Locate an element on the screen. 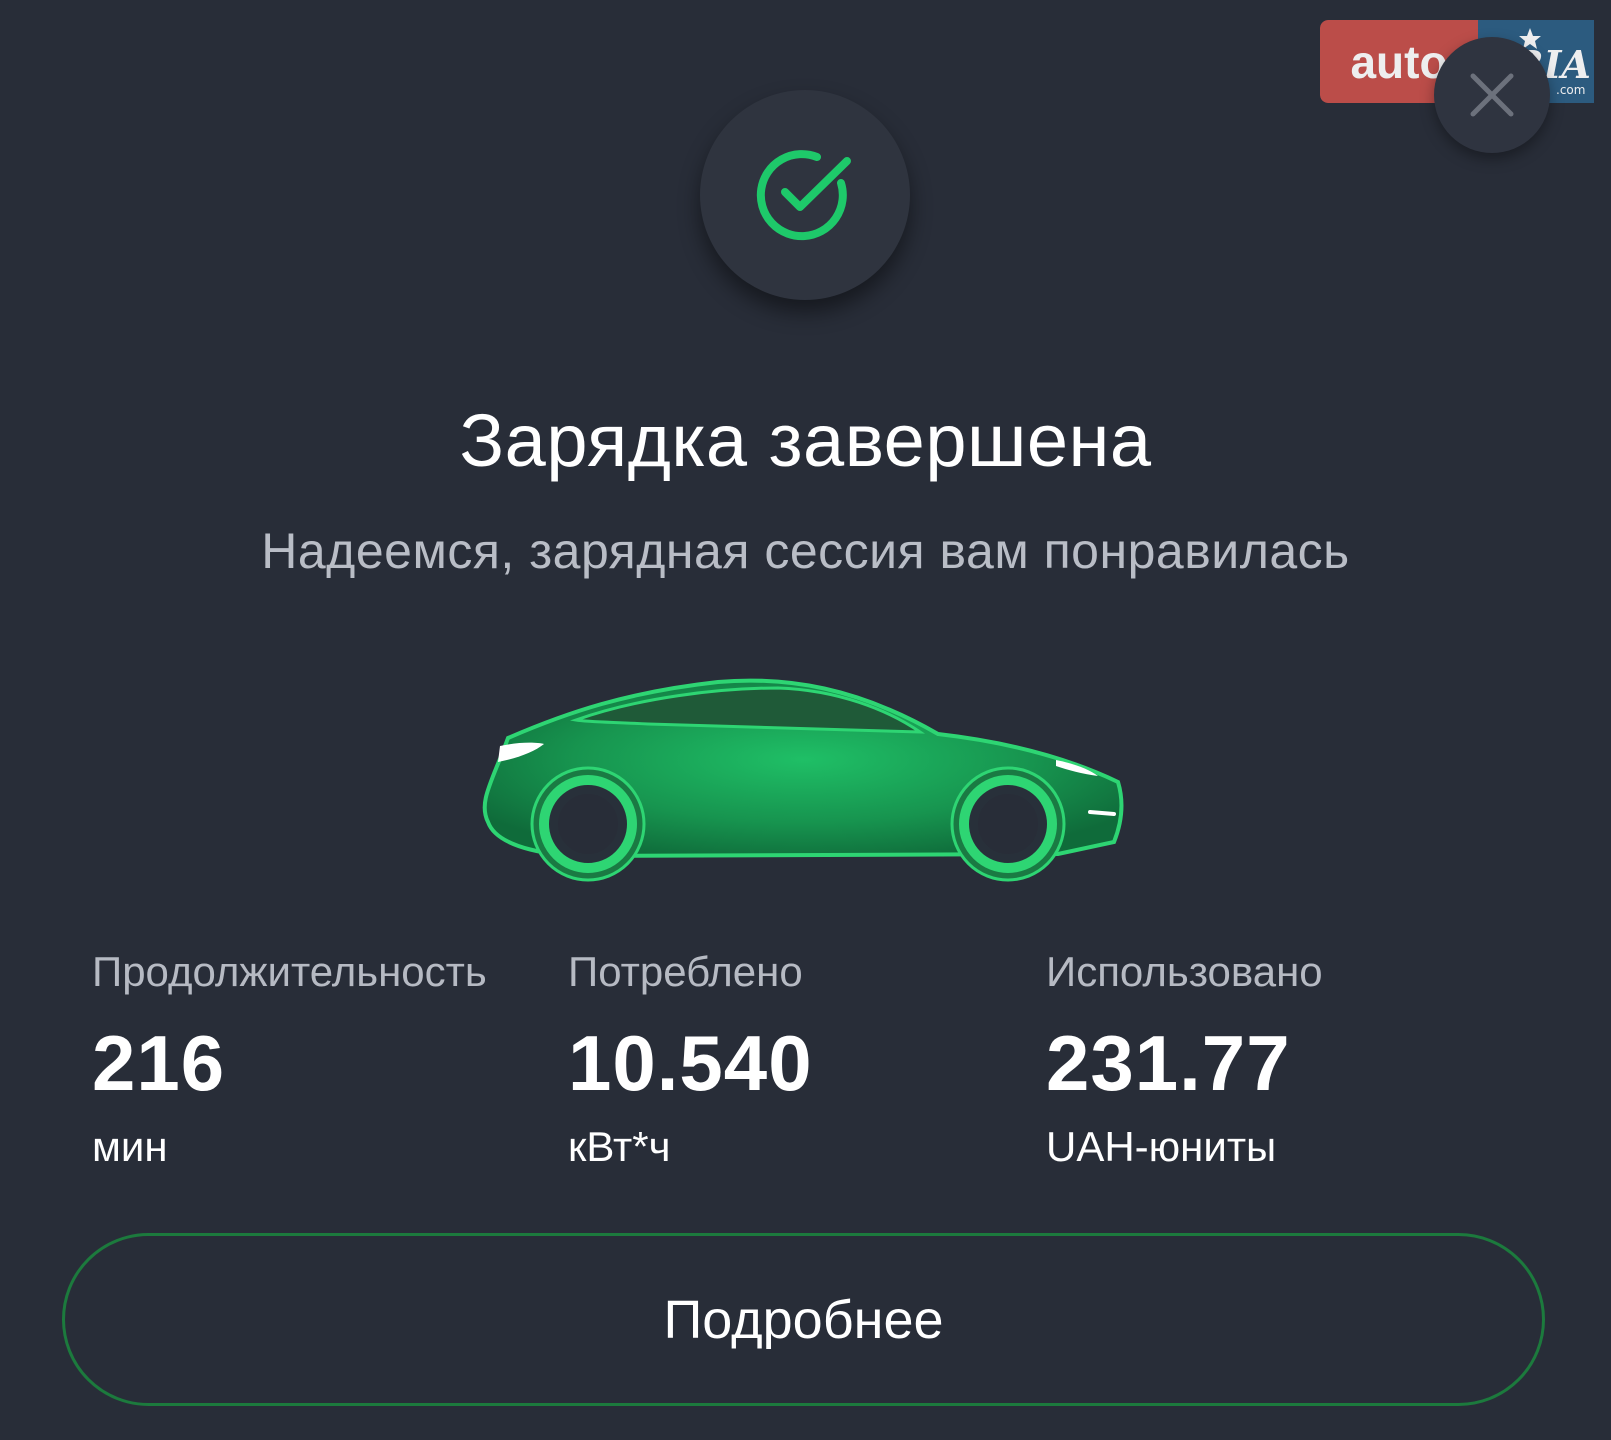 The width and height of the screenshot is (1611, 1440). details-button-label: Подробнее is located at coordinates (803, 1319).